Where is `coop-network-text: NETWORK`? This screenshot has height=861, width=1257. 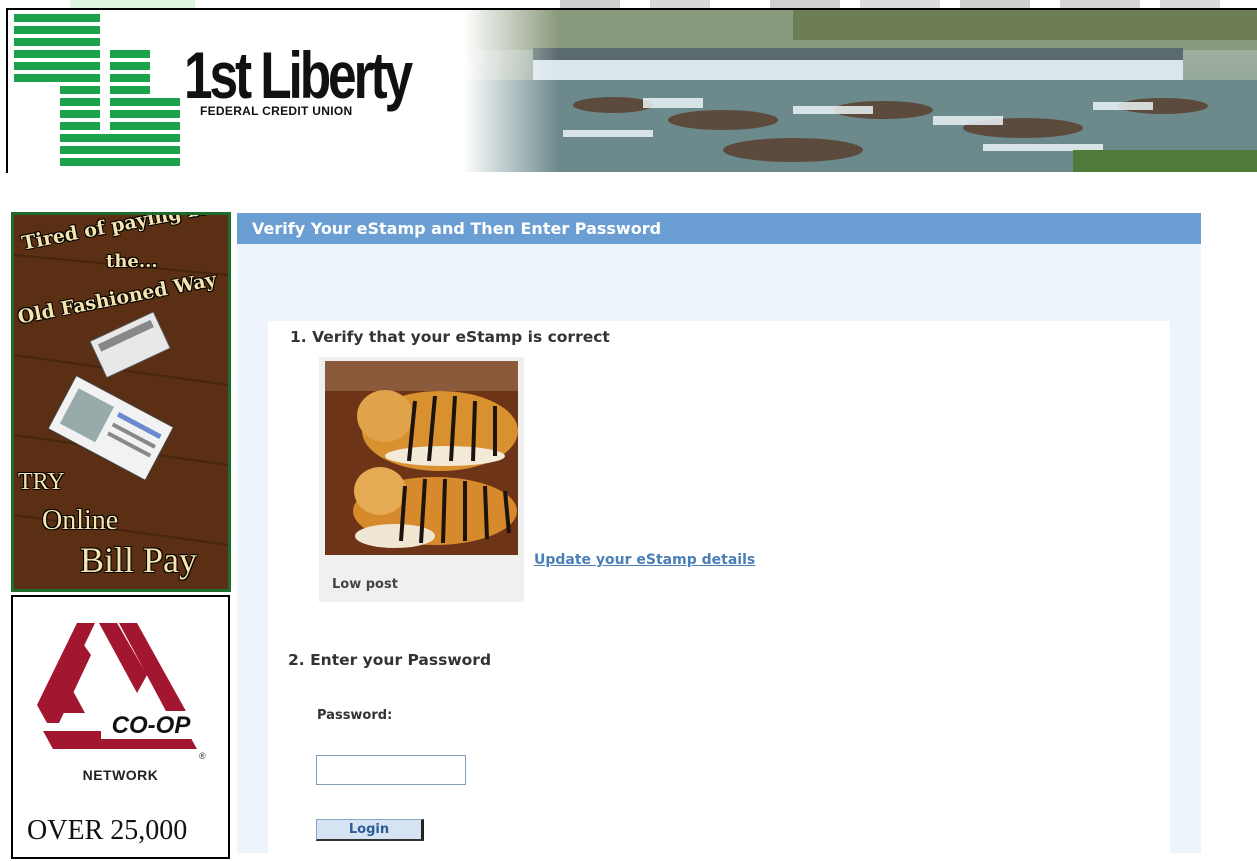
coop-network-text: NETWORK is located at coordinates (120, 775).